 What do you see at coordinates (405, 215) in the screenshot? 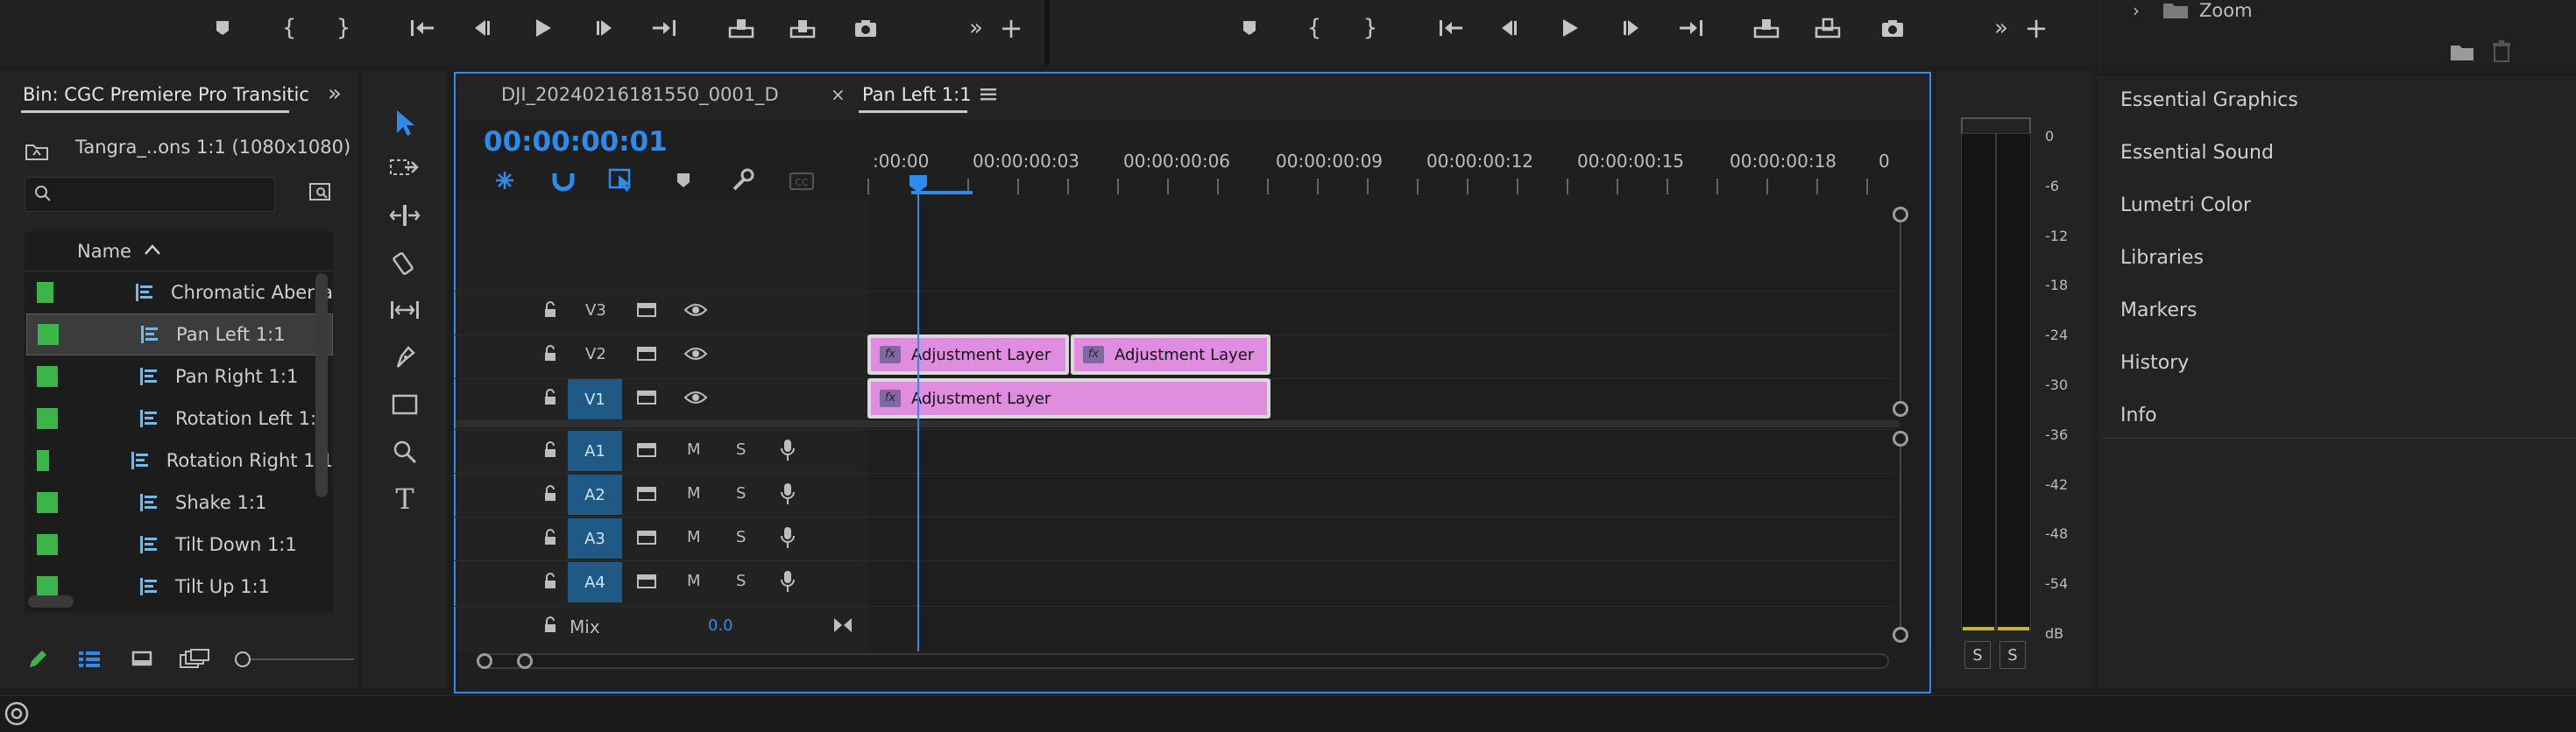
I see `ripple-edit-tool-icon` at bounding box center [405, 215].